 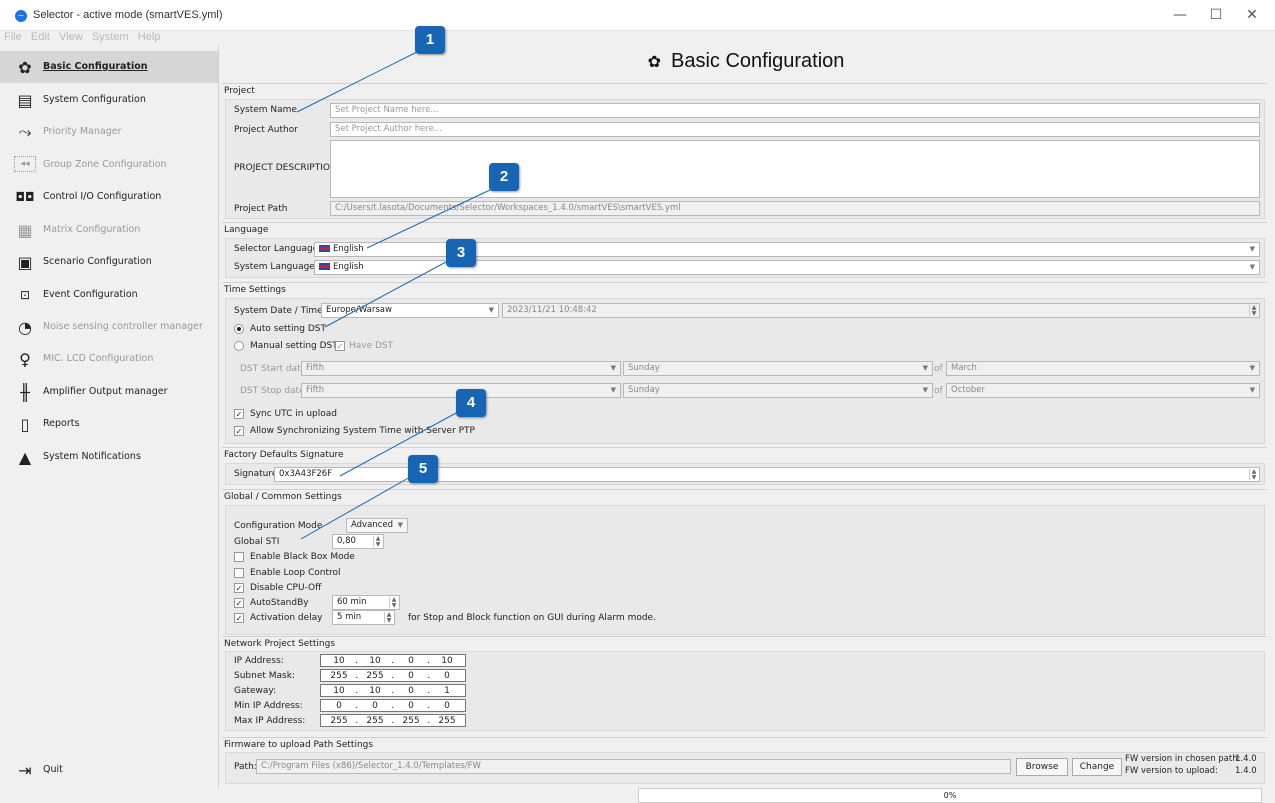 I want to click on auto-standby-spinbox: 60 min ▲ ▼, so click(x=366, y=602).